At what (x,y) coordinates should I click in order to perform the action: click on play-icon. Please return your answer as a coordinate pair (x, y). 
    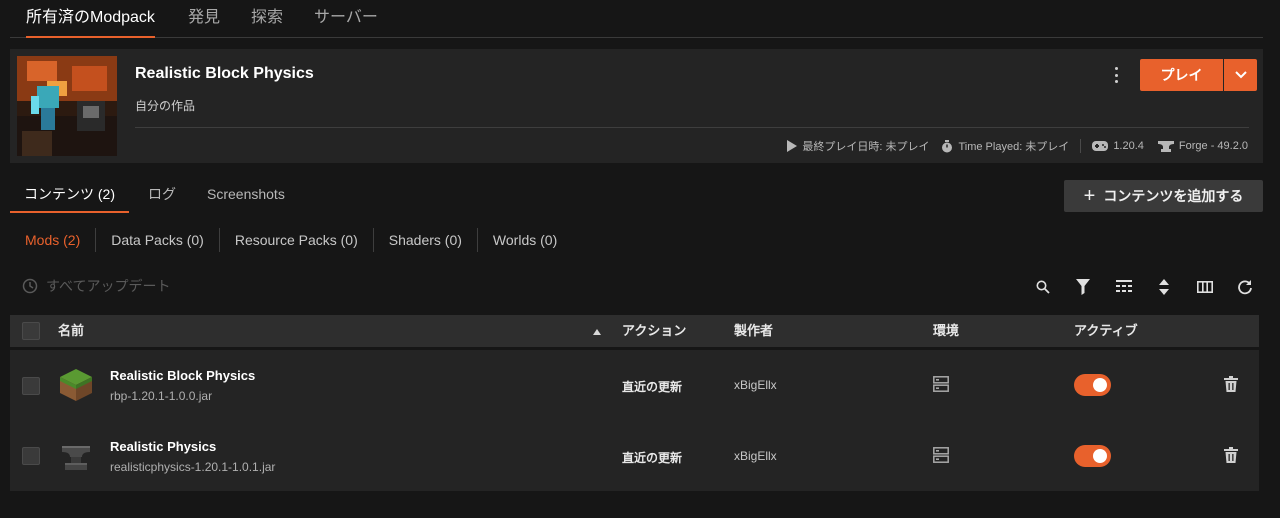
    Looking at the image, I should click on (792, 146).